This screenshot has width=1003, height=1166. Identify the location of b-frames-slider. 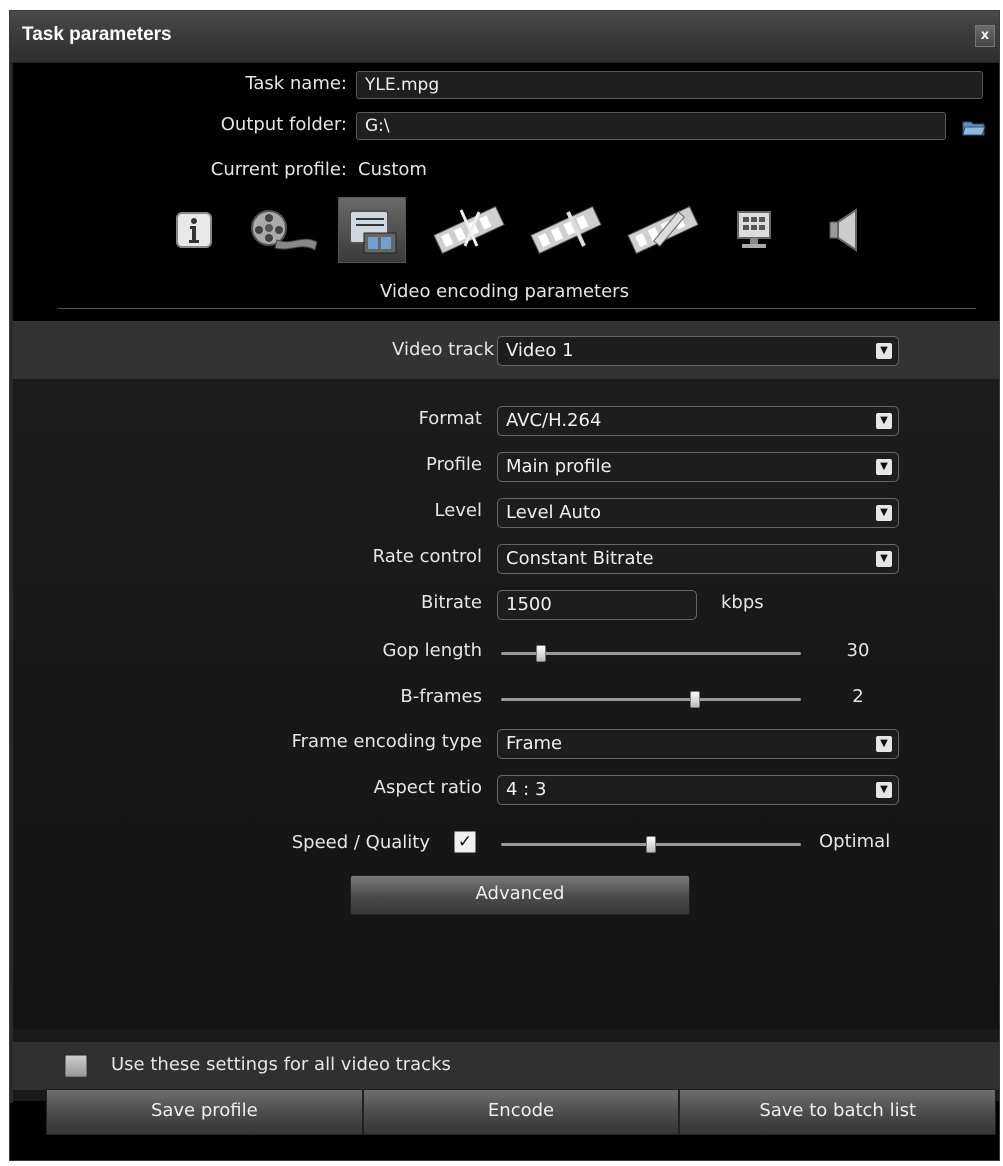
(651, 699).